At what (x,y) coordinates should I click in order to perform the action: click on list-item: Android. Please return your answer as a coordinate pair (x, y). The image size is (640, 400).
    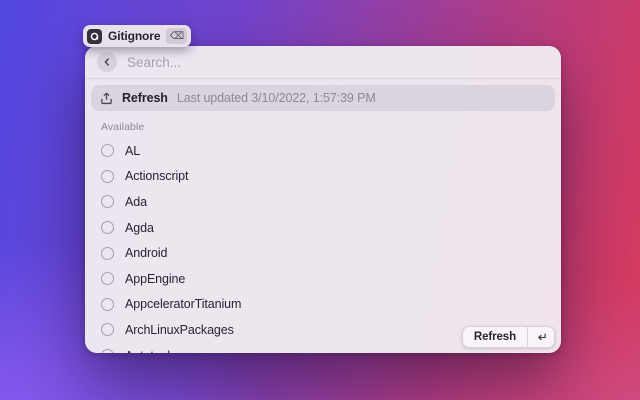
    Looking at the image, I should click on (323, 253).